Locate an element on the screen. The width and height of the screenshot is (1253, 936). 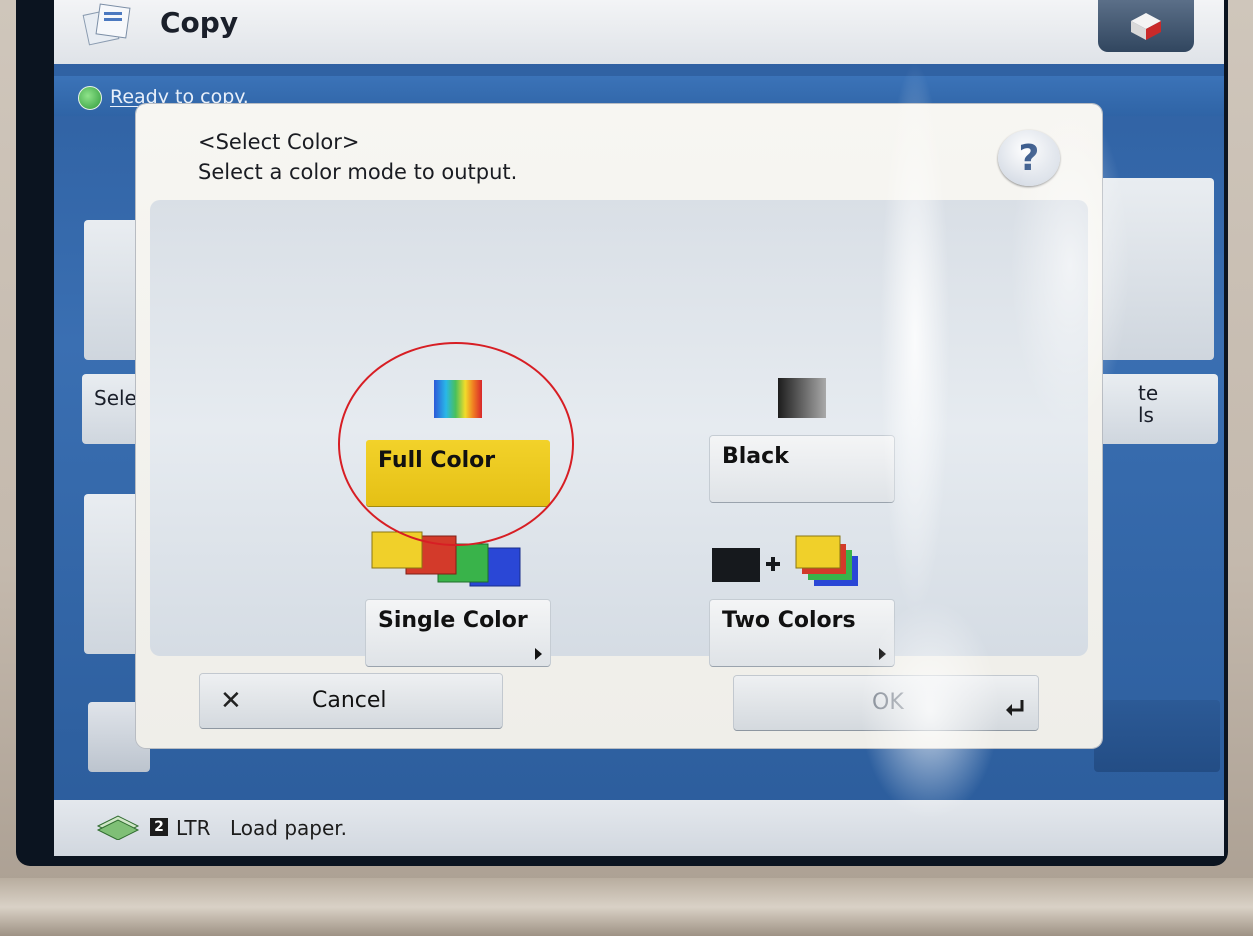
background-panel-right is located at coordinates (1154, 269).